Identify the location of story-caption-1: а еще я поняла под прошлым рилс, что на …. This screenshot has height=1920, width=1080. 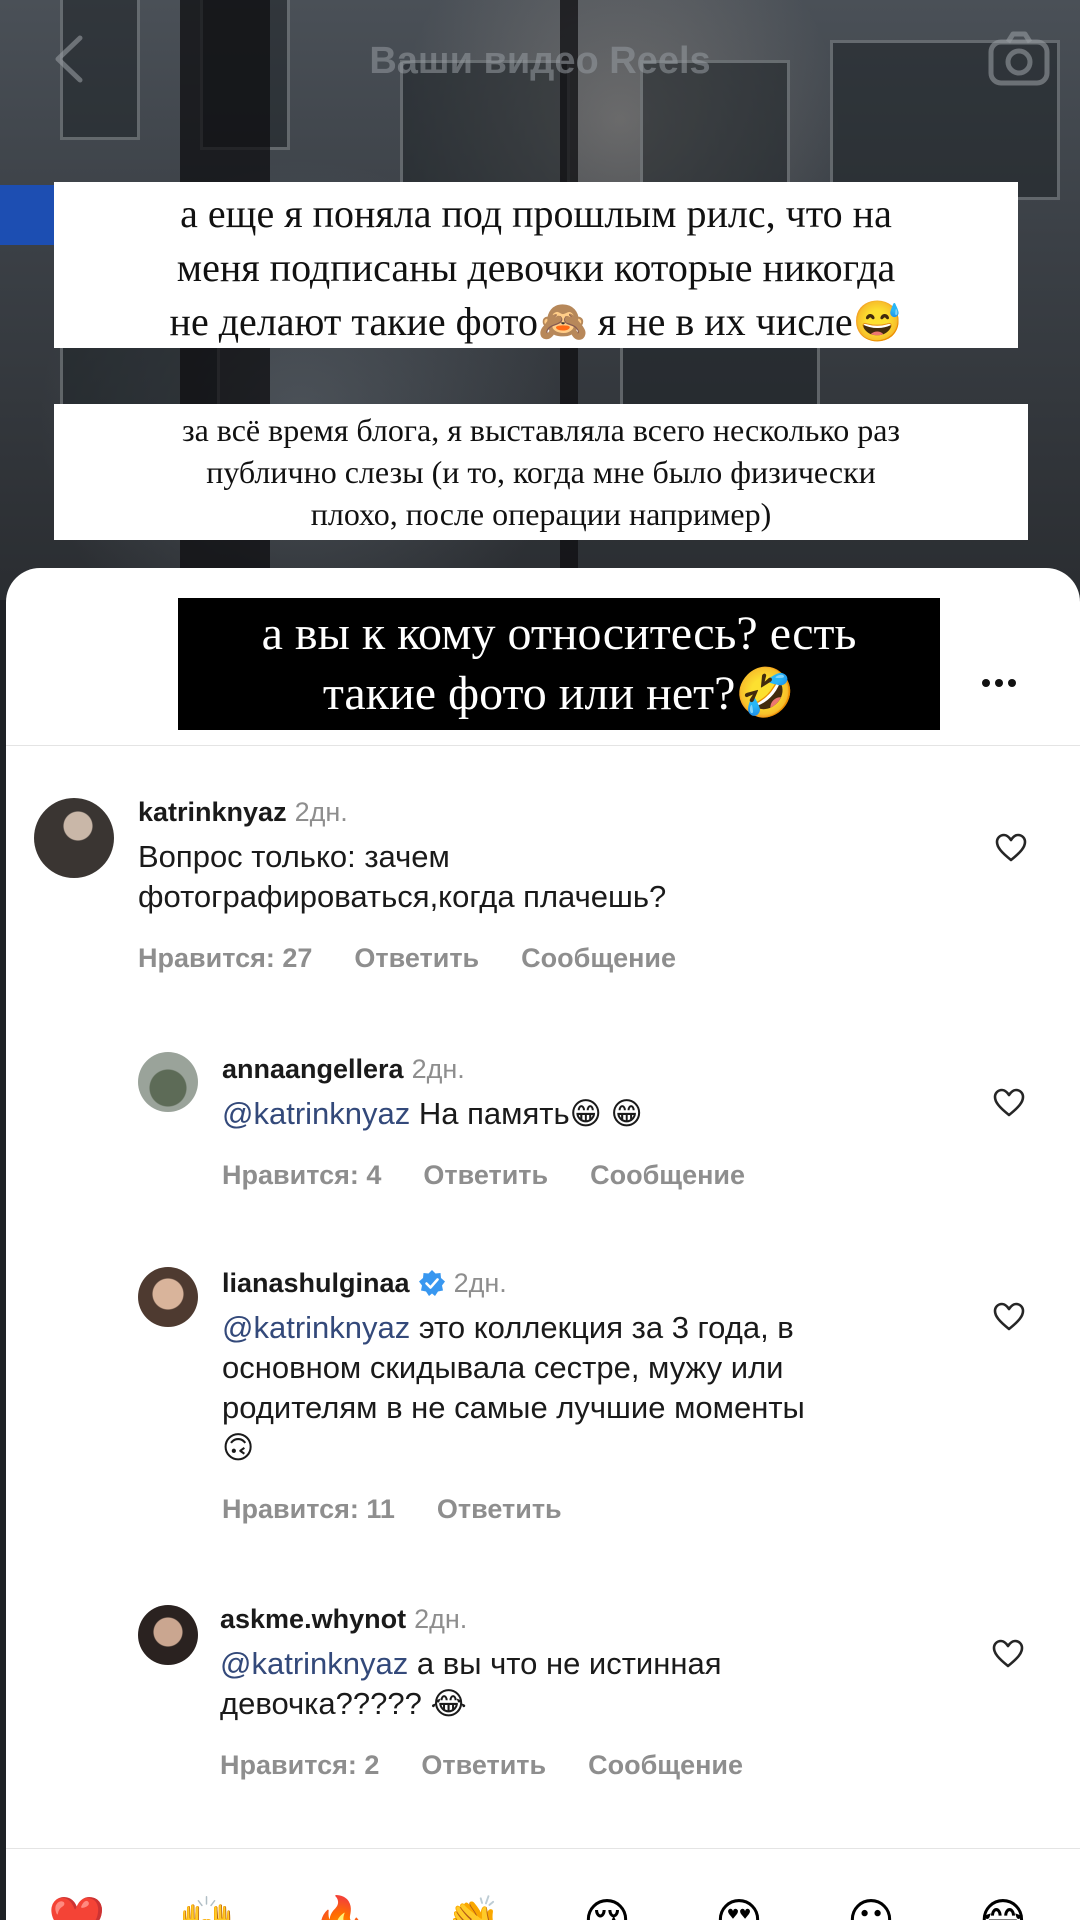
(536, 265).